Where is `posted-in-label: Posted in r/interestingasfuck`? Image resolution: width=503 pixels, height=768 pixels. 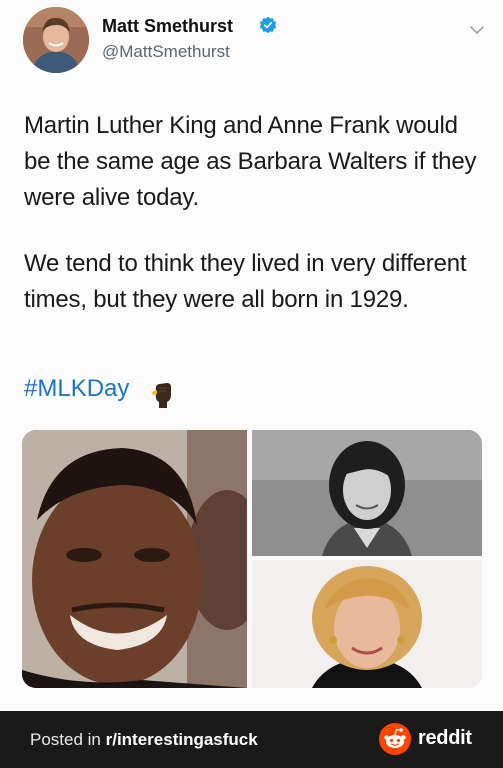
posted-in-label: Posted in r/interestingasfuck is located at coordinates (144, 740).